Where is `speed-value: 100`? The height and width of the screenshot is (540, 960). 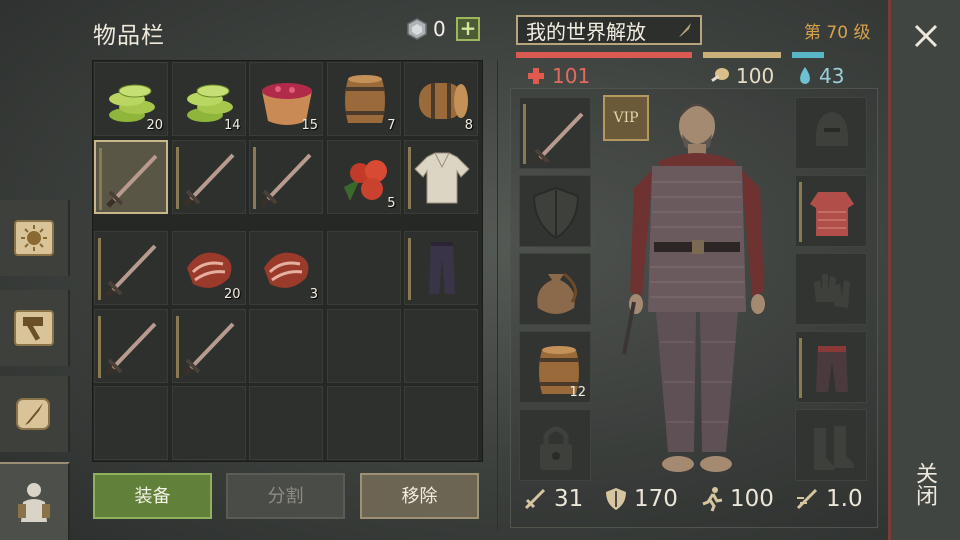
speed-value: 100 is located at coordinates (752, 499).